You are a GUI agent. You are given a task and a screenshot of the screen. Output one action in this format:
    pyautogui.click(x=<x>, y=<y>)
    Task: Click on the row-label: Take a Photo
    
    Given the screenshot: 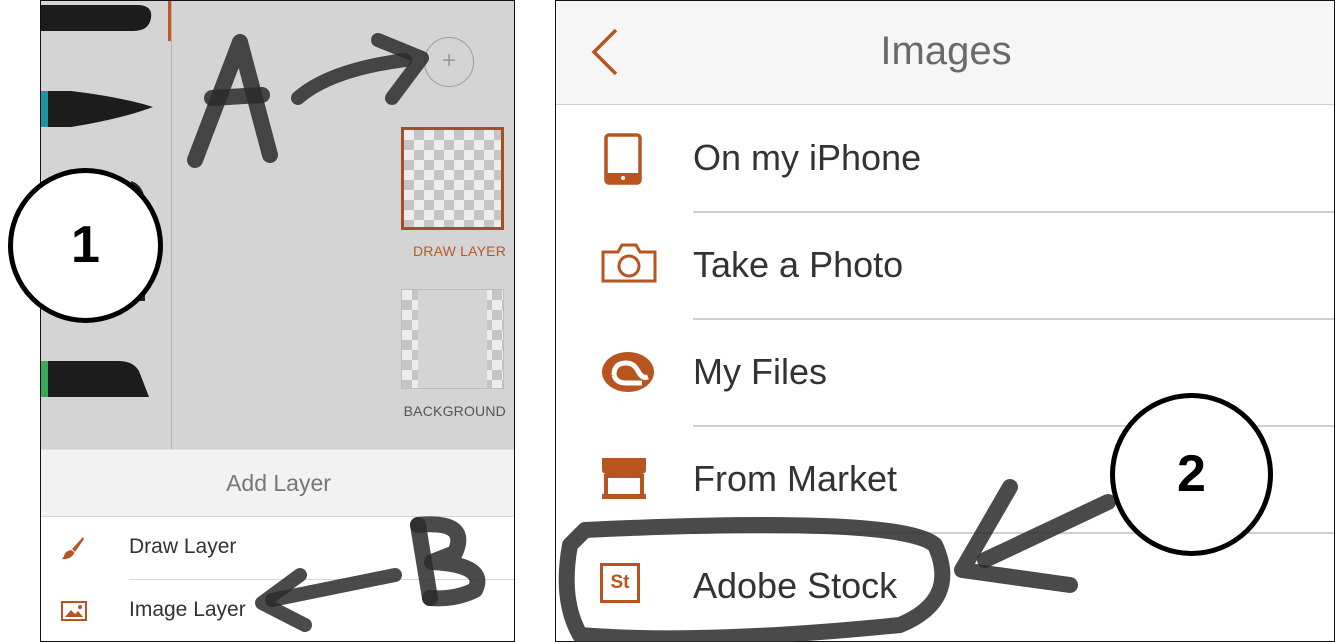 What is the action you would take?
    pyautogui.click(x=798, y=264)
    